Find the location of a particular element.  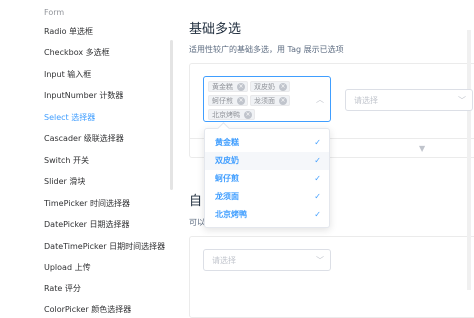

dropdown-option: 北京烤鸭 ✓ is located at coordinates (267, 215).